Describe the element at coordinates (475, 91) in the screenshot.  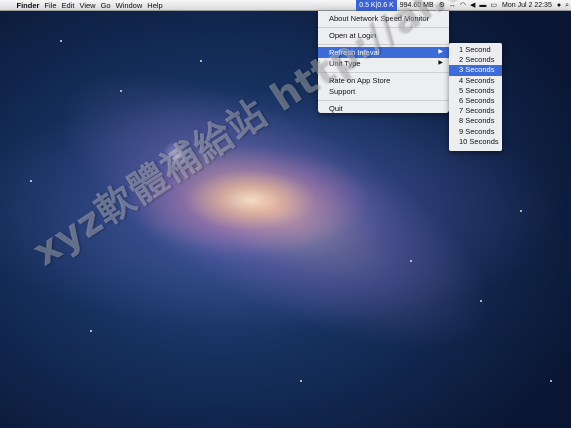
I see `submenu-item-5: 5 Seconds` at that location.